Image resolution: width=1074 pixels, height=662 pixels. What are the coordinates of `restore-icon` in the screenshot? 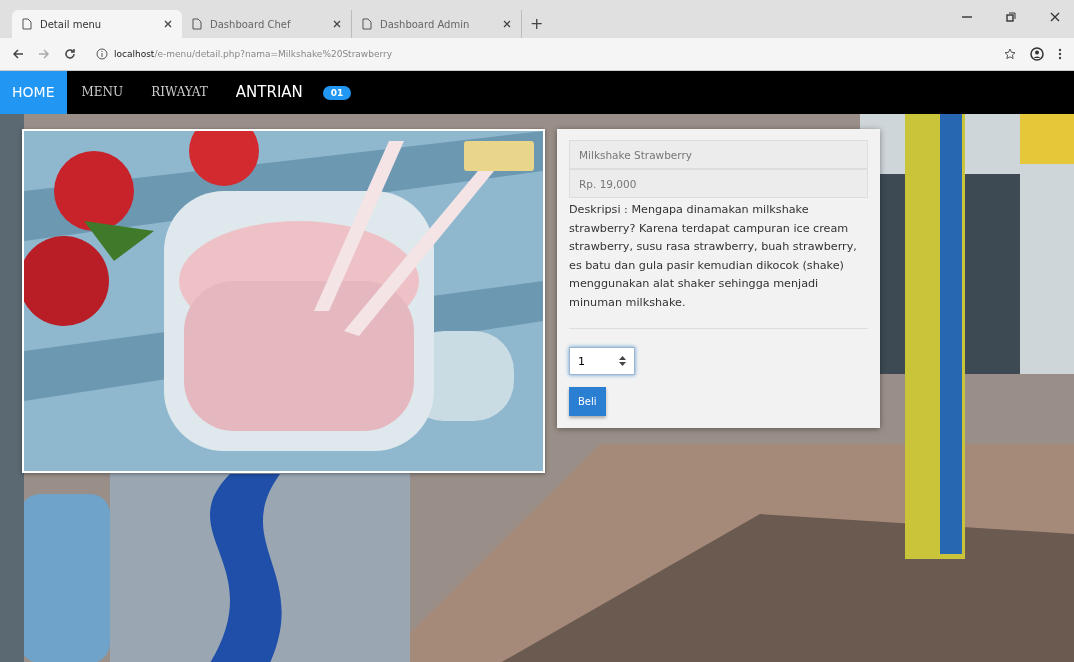 It's located at (1011, 17).